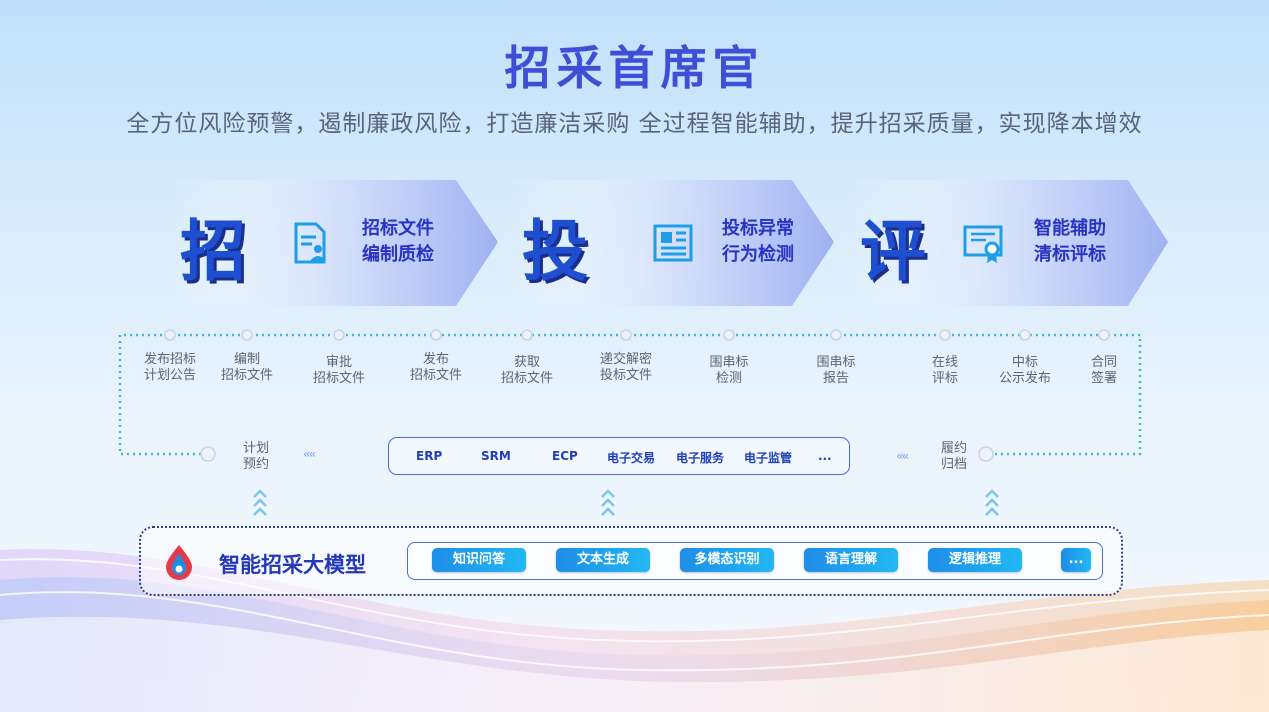  What do you see at coordinates (631, 458) in the screenshot?
I see `system-e-trading: 电子交易` at bounding box center [631, 458].